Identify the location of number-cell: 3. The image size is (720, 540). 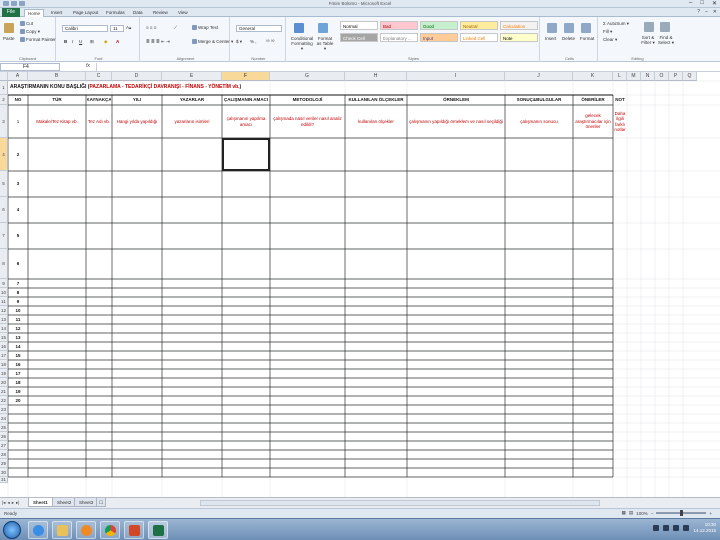
(18, 184).